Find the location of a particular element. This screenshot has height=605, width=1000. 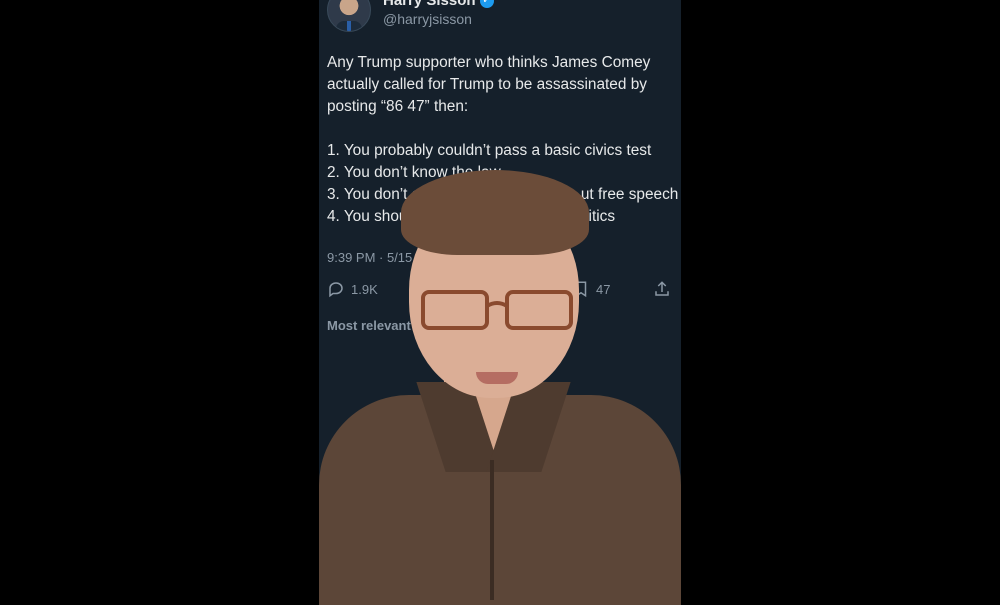

author-name: Harry Sisson is located at coordinates (429, 4).